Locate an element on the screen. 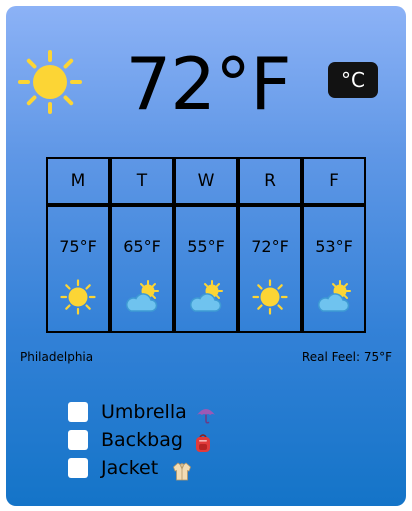 This screenshot has width=412, height=511. forecast-day-temp: 72°F is located at coordinates (270, 246).